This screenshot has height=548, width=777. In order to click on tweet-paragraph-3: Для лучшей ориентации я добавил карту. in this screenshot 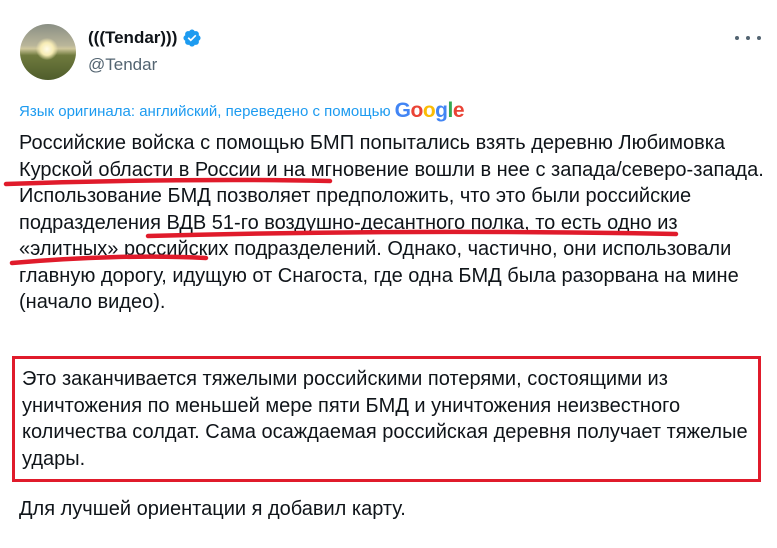, I will do `click(212, 509)`.